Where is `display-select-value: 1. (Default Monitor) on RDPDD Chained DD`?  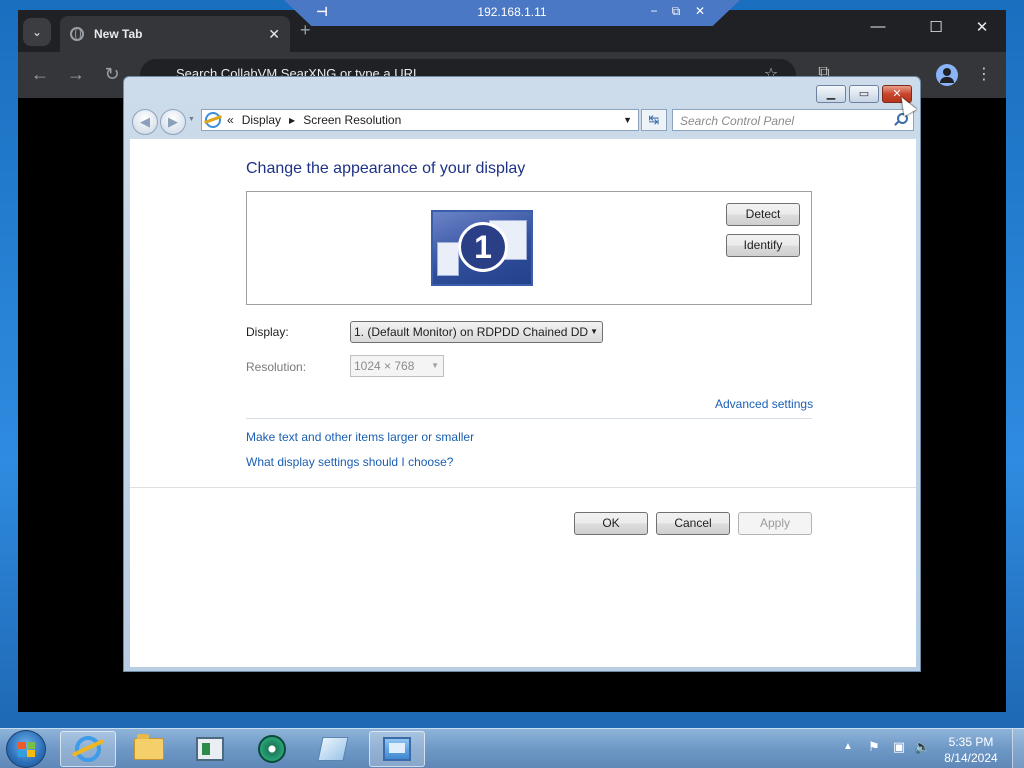 display-select-value: 1. (Default Monitor) on RDPDD Chained DD is located at coordinates (471, 332).